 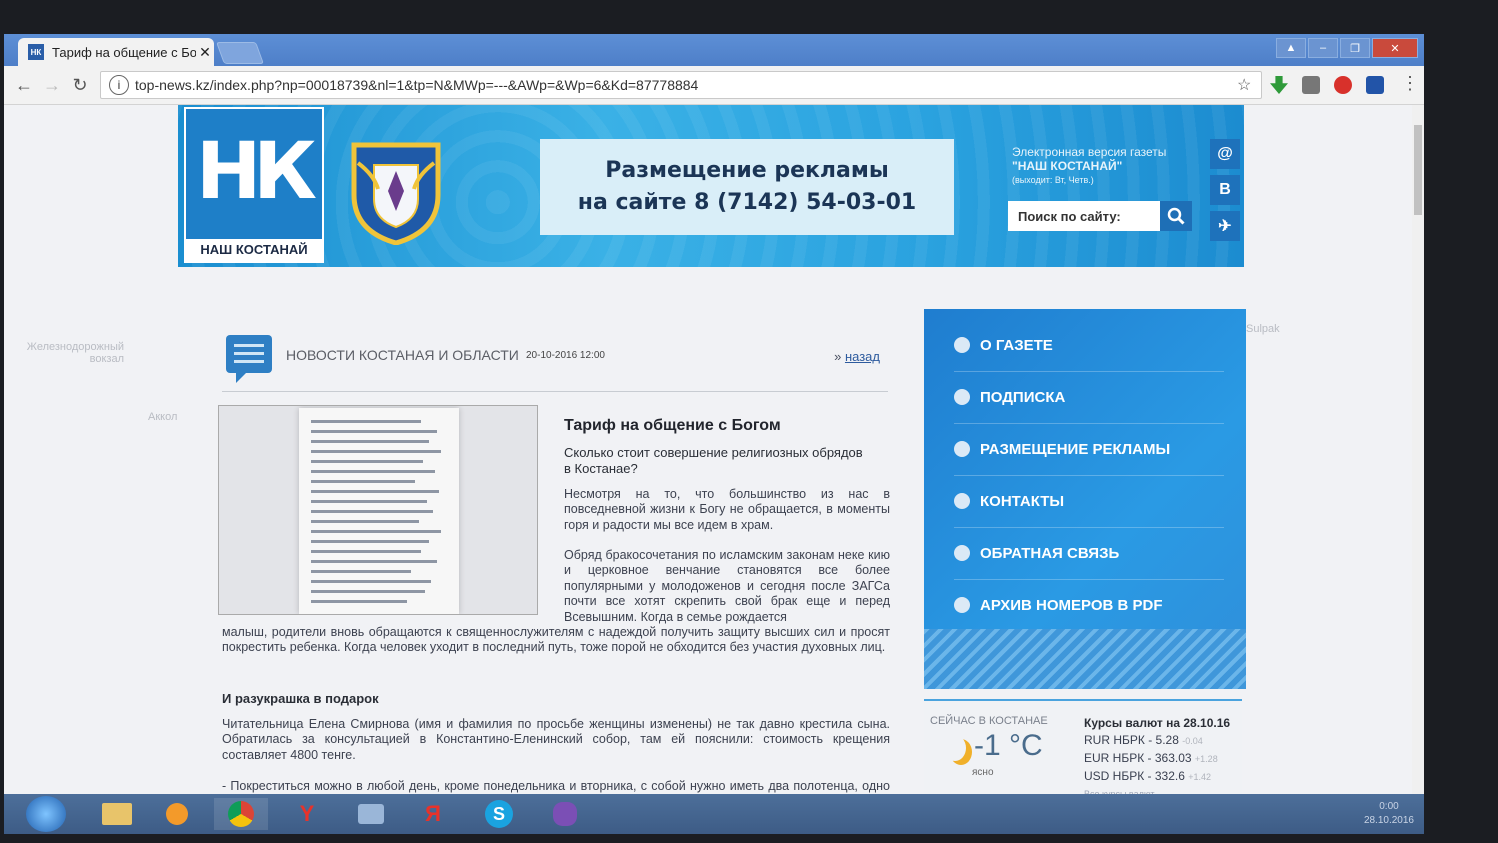 I want to click on weather-title: СЕЙЧАС В КОСТАНАЕ, so click(x=989, y=721).